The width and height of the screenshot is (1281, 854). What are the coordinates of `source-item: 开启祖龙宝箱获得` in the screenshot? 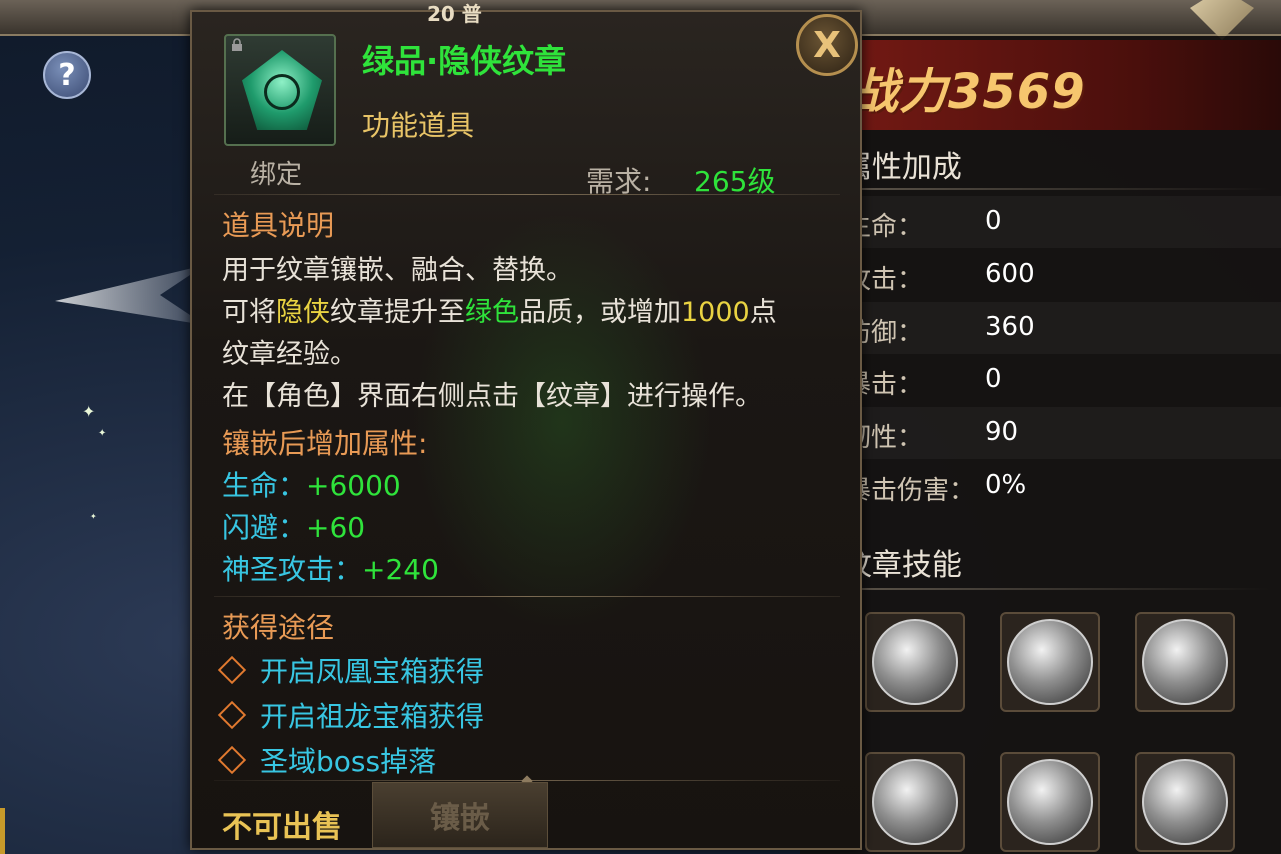 It's located at (350, 715).